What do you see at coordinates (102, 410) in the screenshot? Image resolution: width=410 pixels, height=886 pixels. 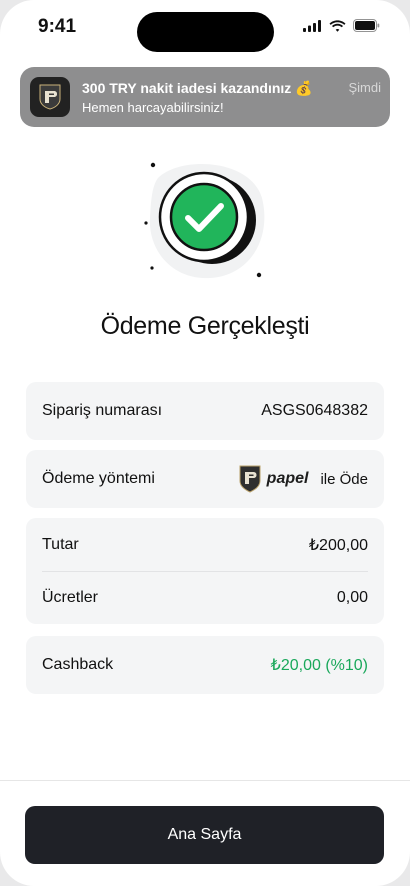 I see `order-number-label: Sipariş numarası` at bounding box center [102, 410].